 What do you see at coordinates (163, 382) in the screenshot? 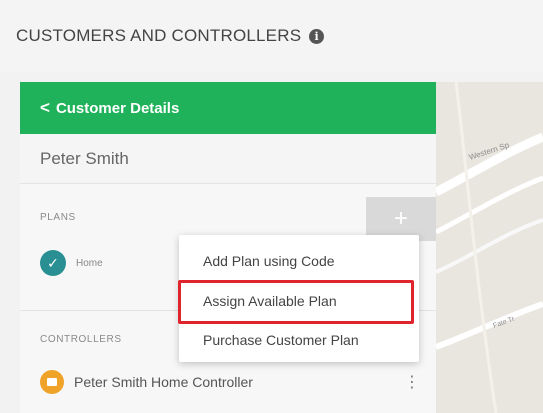
I see `controller-name: Peter Smith Home Controller` at bounding box center [163, 382].